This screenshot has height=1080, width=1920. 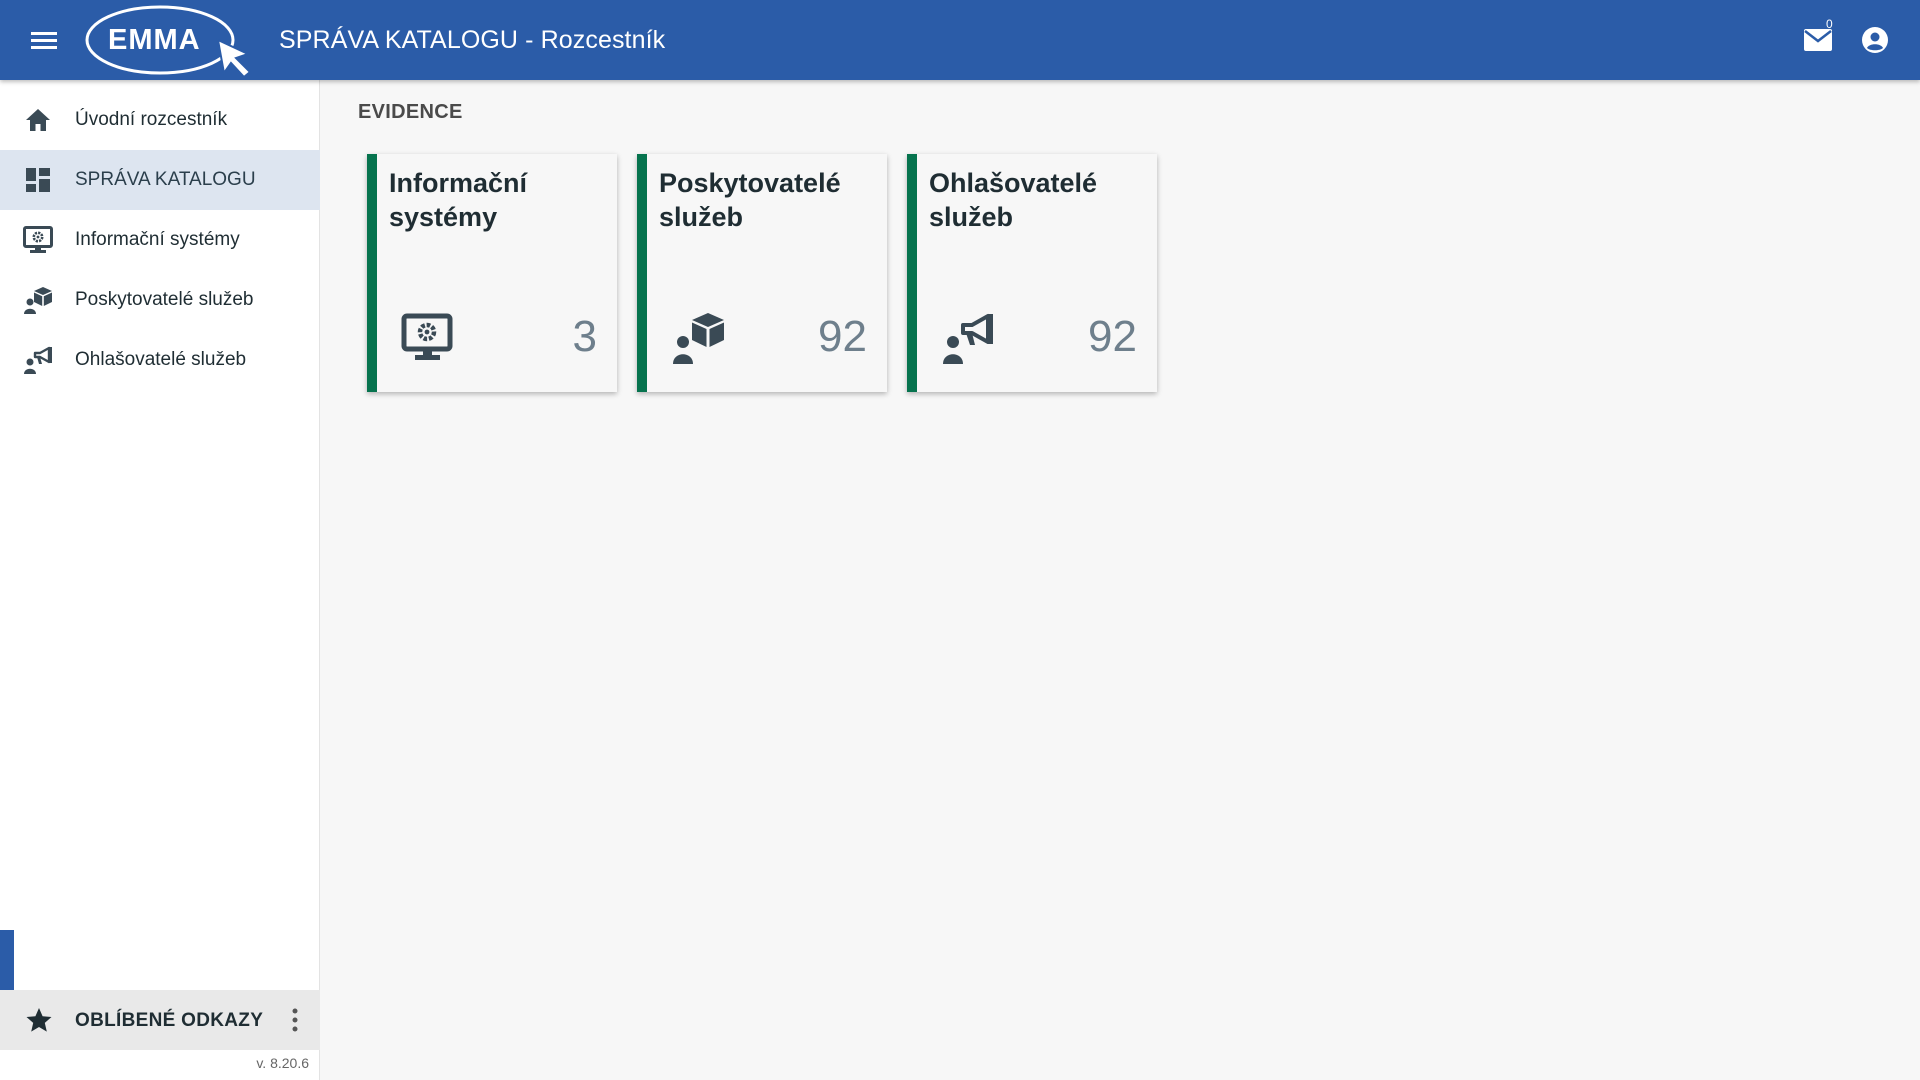 I want to click on sidebar-item-poskytovatele-sluzeb: Poskytovatelé služeb, so click(x=160, y=300).